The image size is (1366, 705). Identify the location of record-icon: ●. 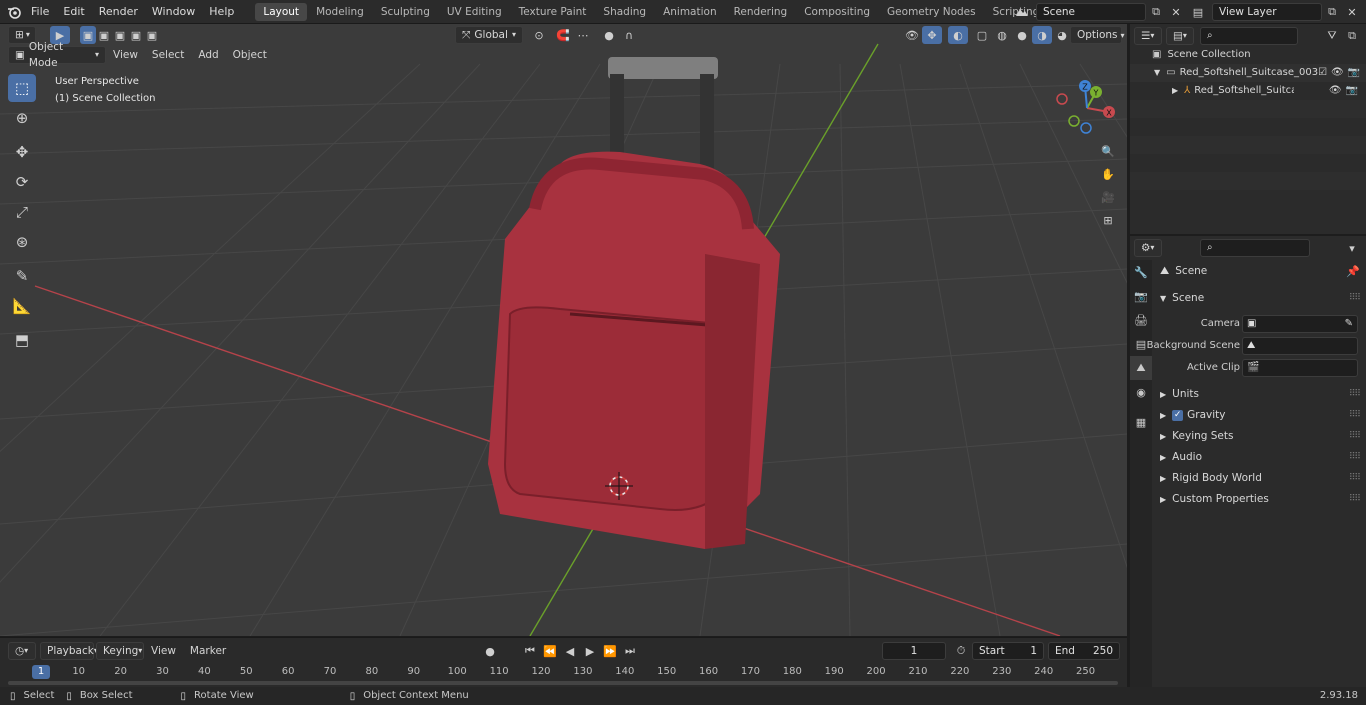
(490, 651).